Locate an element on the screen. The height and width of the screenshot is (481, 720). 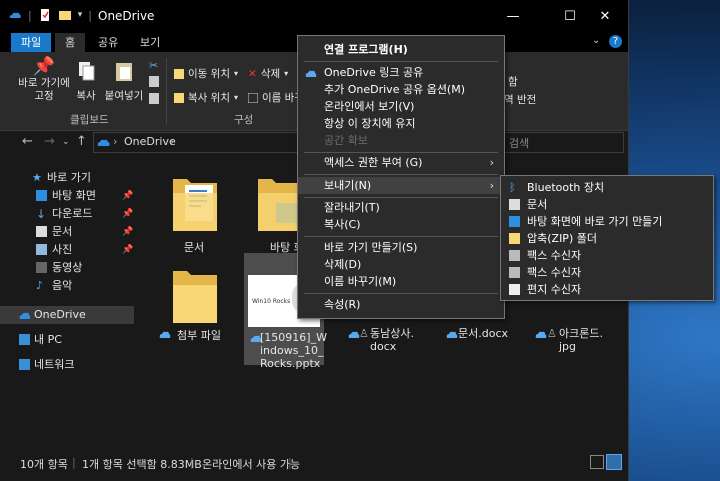
menu-copy: 복사(C) is located at coordinates (401, 224).